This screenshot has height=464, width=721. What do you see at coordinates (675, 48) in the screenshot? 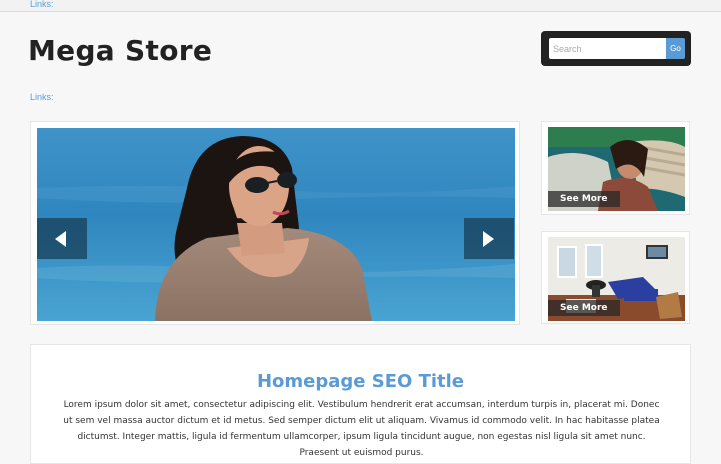
I see `search-button: Go` at bounding box center [675, 48].